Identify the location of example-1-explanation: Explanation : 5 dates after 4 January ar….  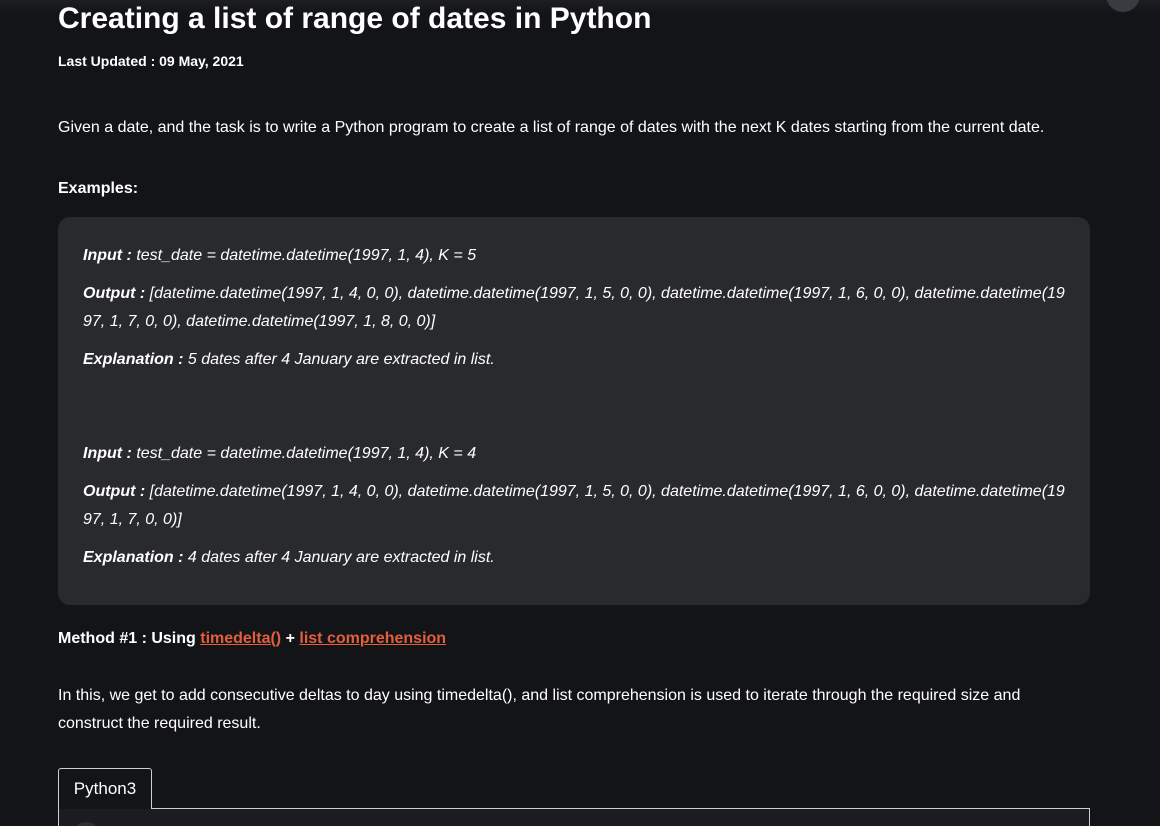
(578, 360).